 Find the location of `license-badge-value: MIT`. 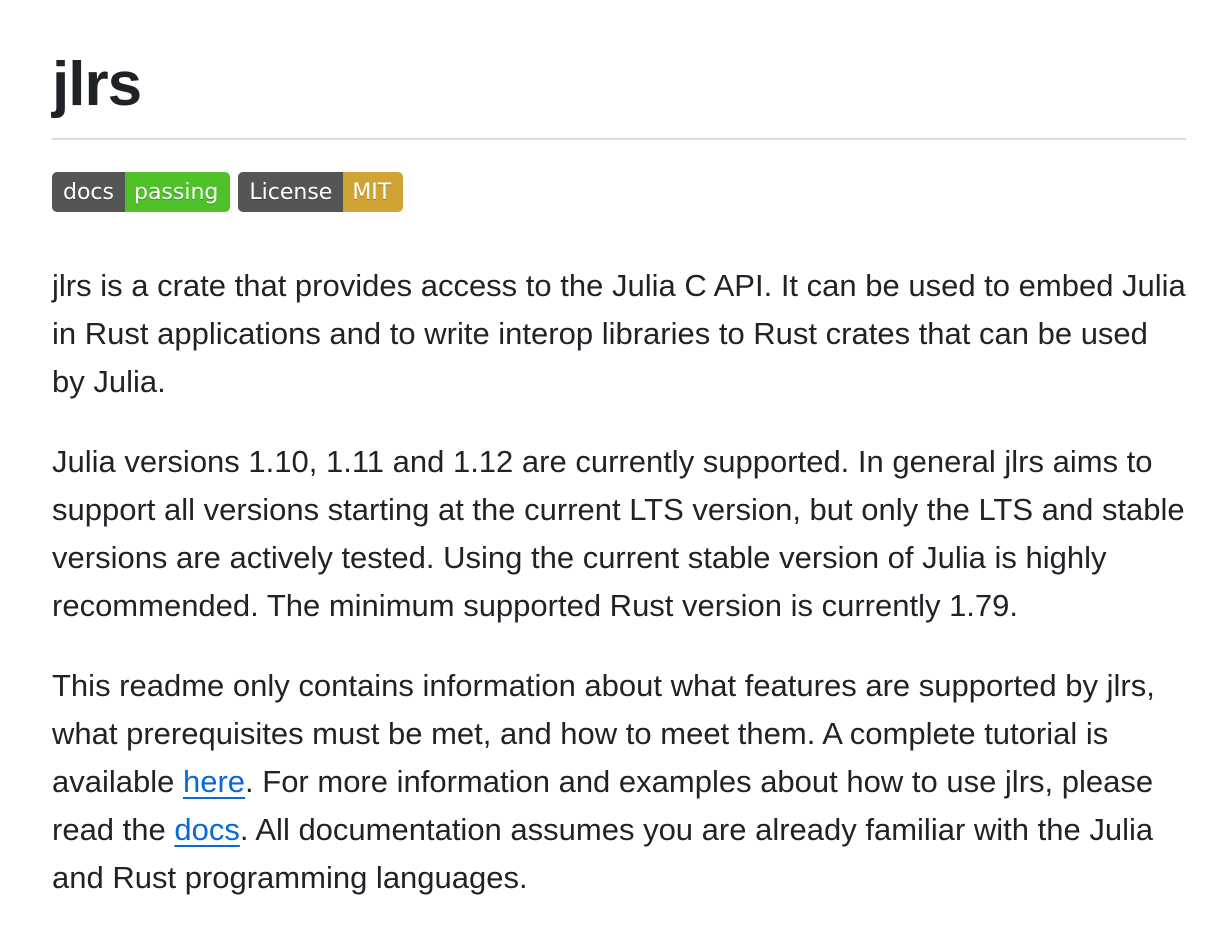

license-badge-value: MIT is located at coordinates (373, 192).